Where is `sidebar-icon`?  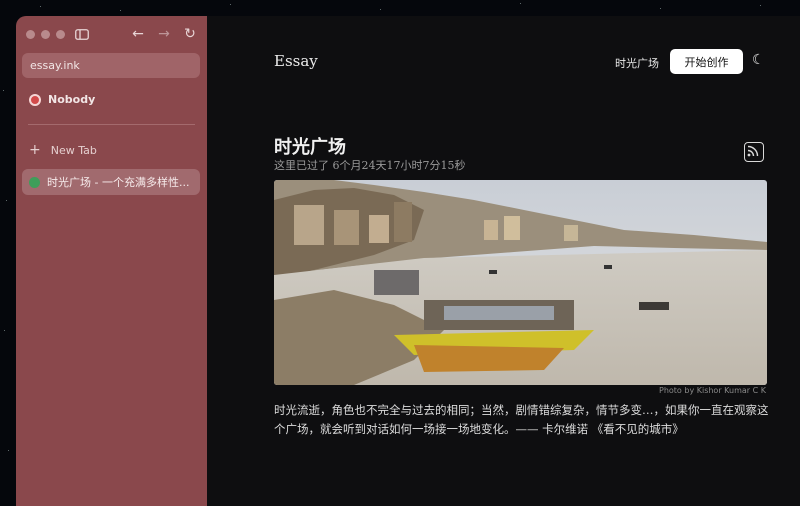 sidebar-icon is located at coordinates (82, 34).